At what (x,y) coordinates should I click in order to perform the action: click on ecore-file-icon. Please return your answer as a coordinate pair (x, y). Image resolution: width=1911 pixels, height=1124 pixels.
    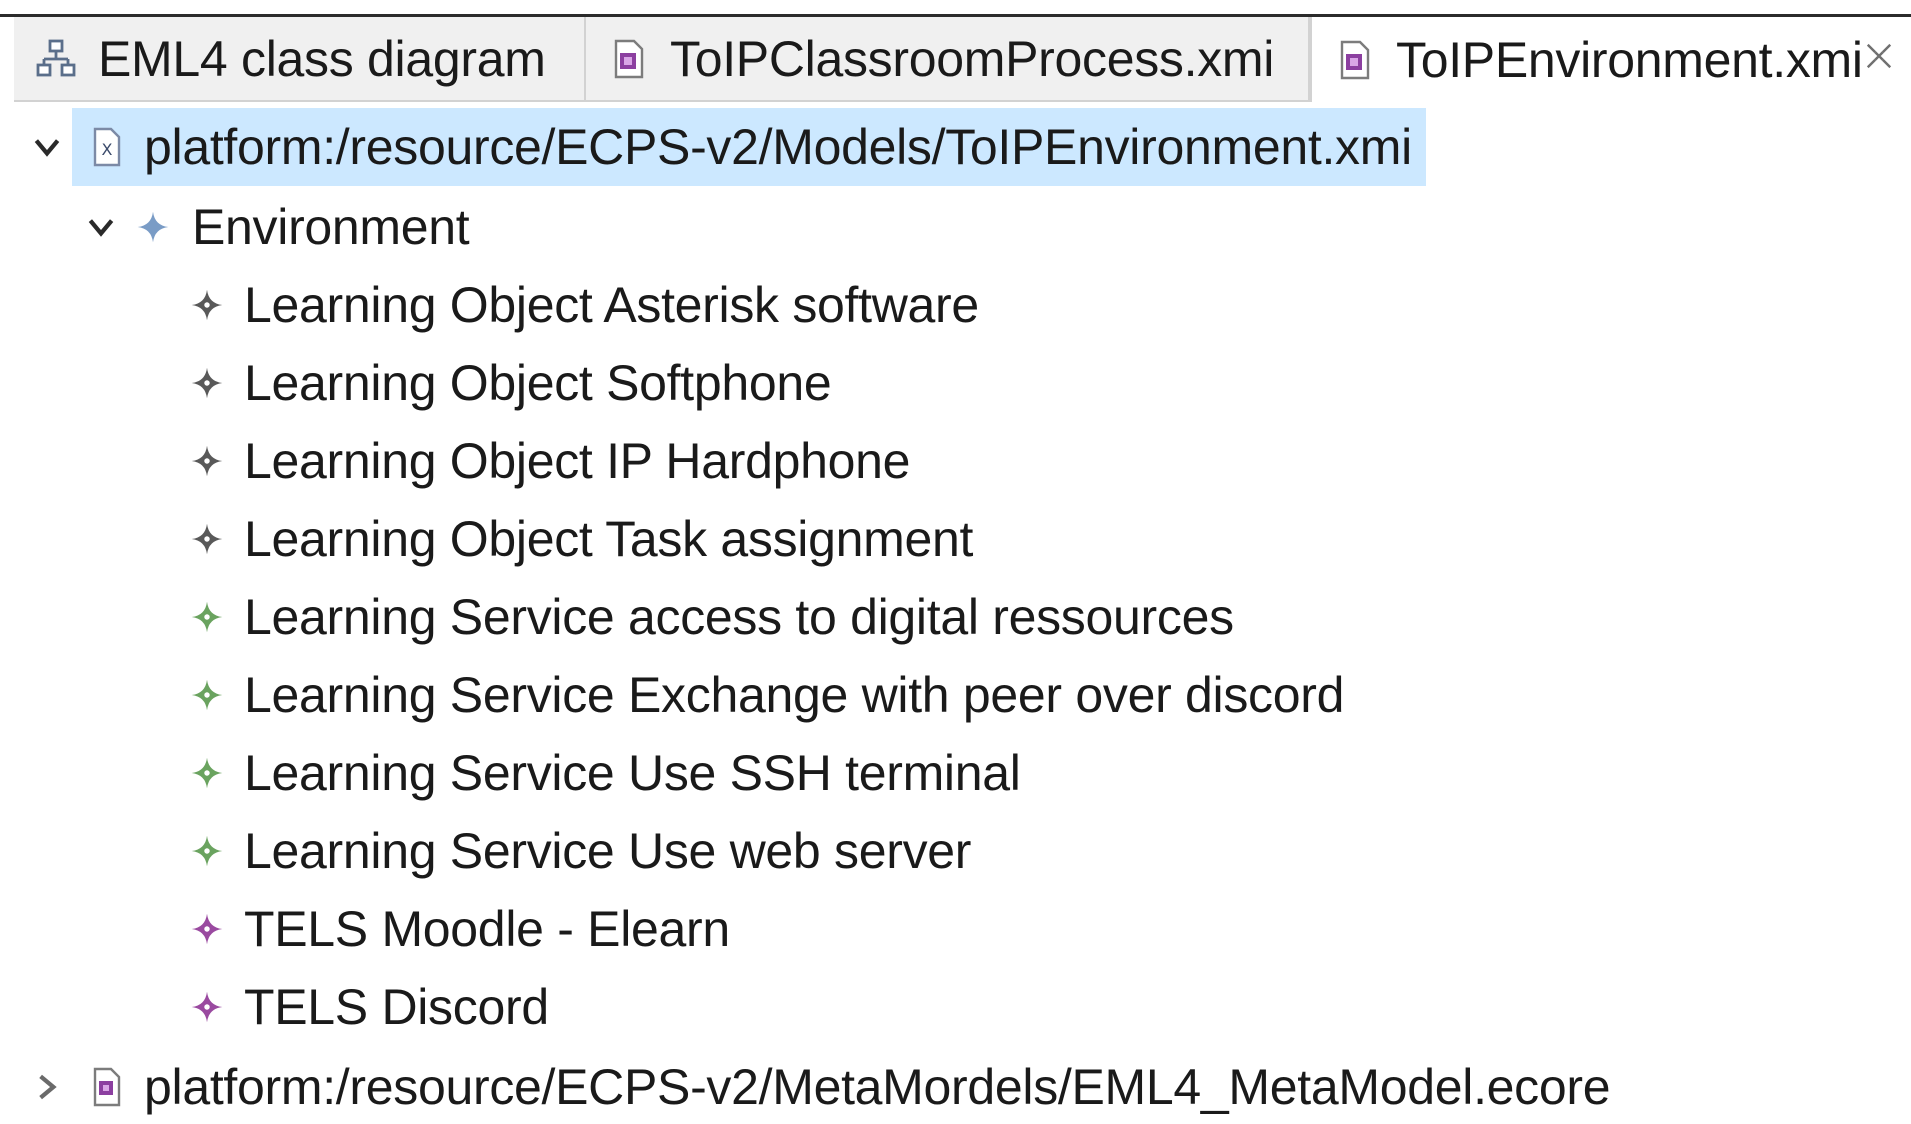
    Looking at the image, I should click on (107, 1087).